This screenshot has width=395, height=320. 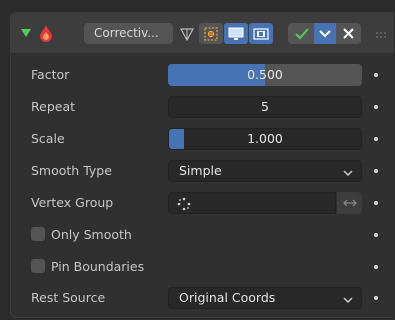 I want to click on checkmark-icon, so click(x=302, y=33).